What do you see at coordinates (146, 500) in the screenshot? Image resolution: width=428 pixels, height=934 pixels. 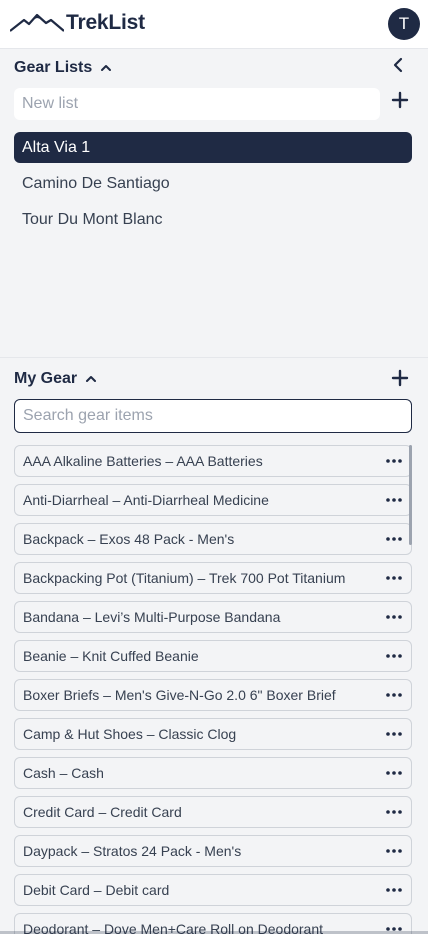 I see `gear-item-label: Anti-Diarrheal – Anti-Diarrheal Medicine` at bounding box center [146, 500].